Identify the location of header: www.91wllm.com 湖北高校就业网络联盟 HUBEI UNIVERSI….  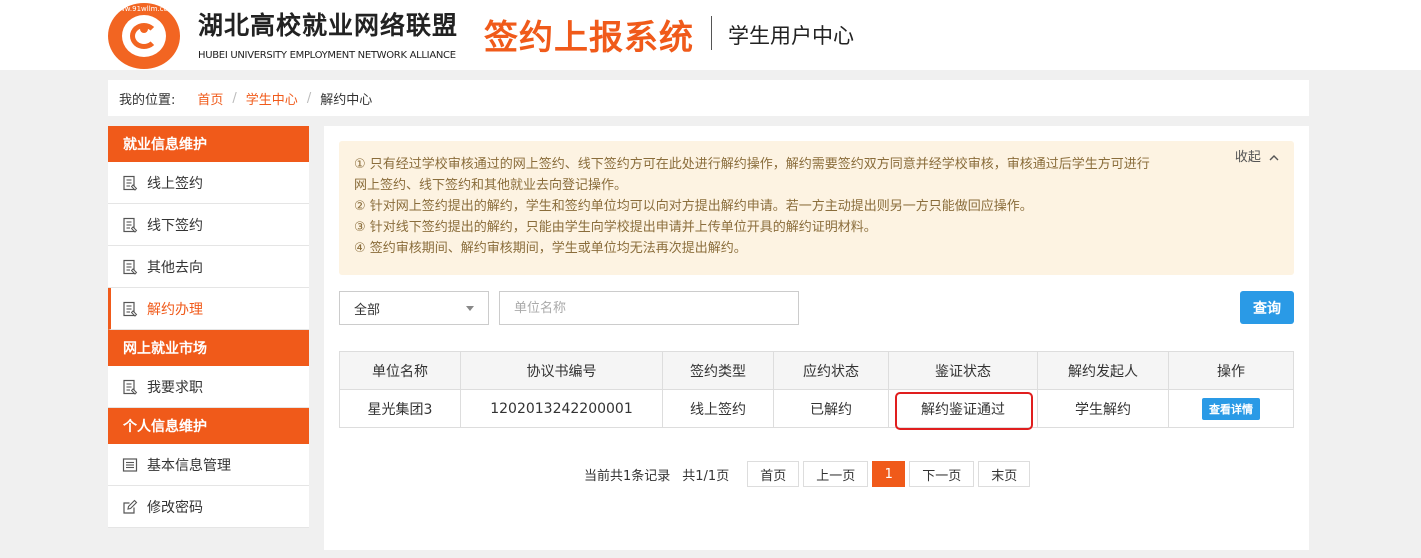
(710, 35).